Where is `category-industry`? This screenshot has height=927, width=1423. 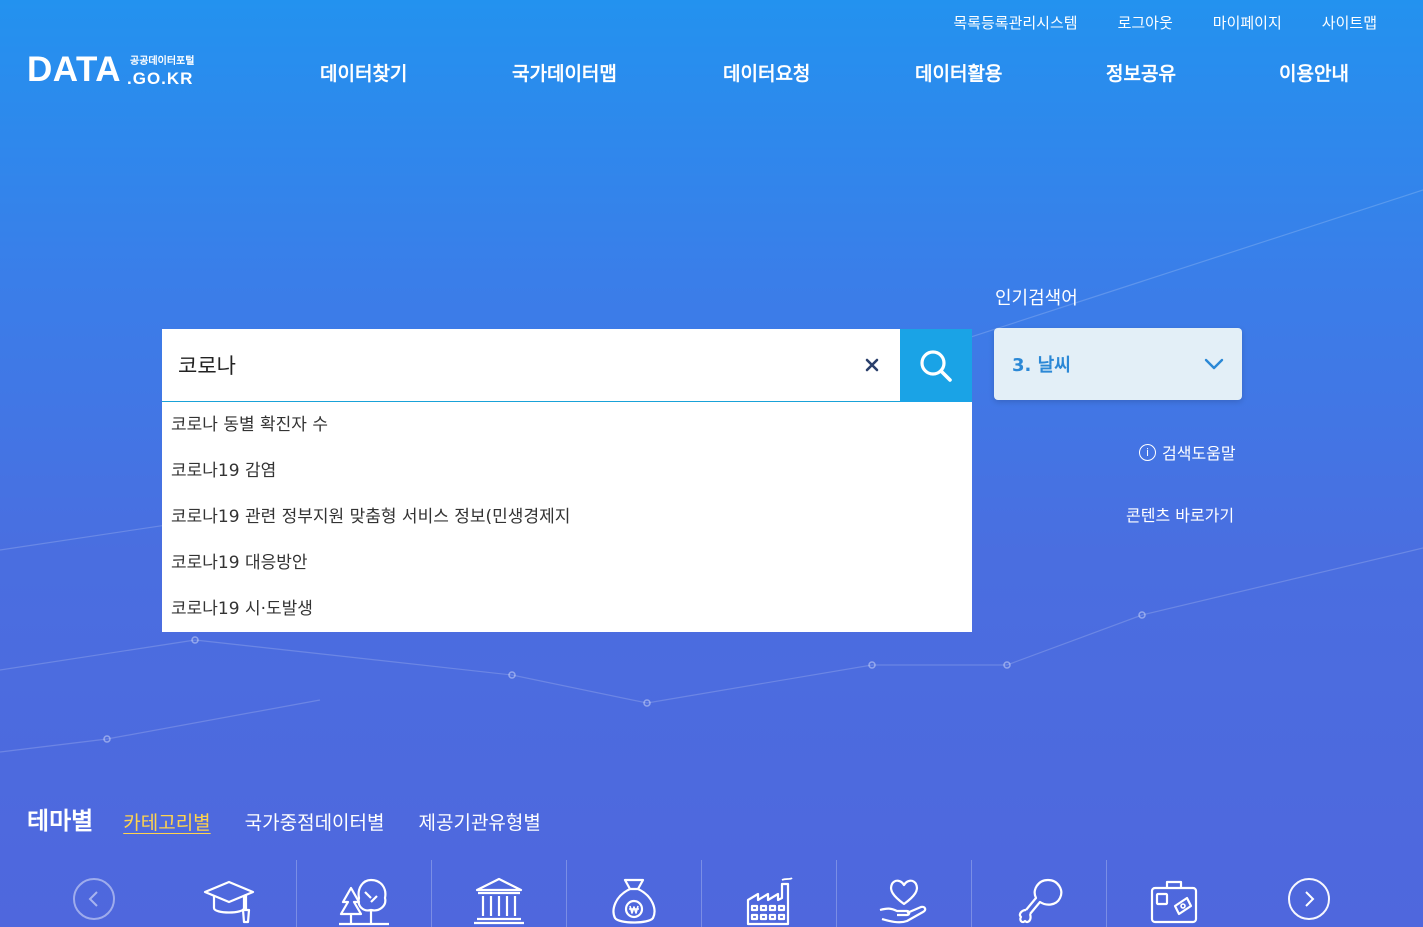 category-industry is located at coordinates (768, 893).